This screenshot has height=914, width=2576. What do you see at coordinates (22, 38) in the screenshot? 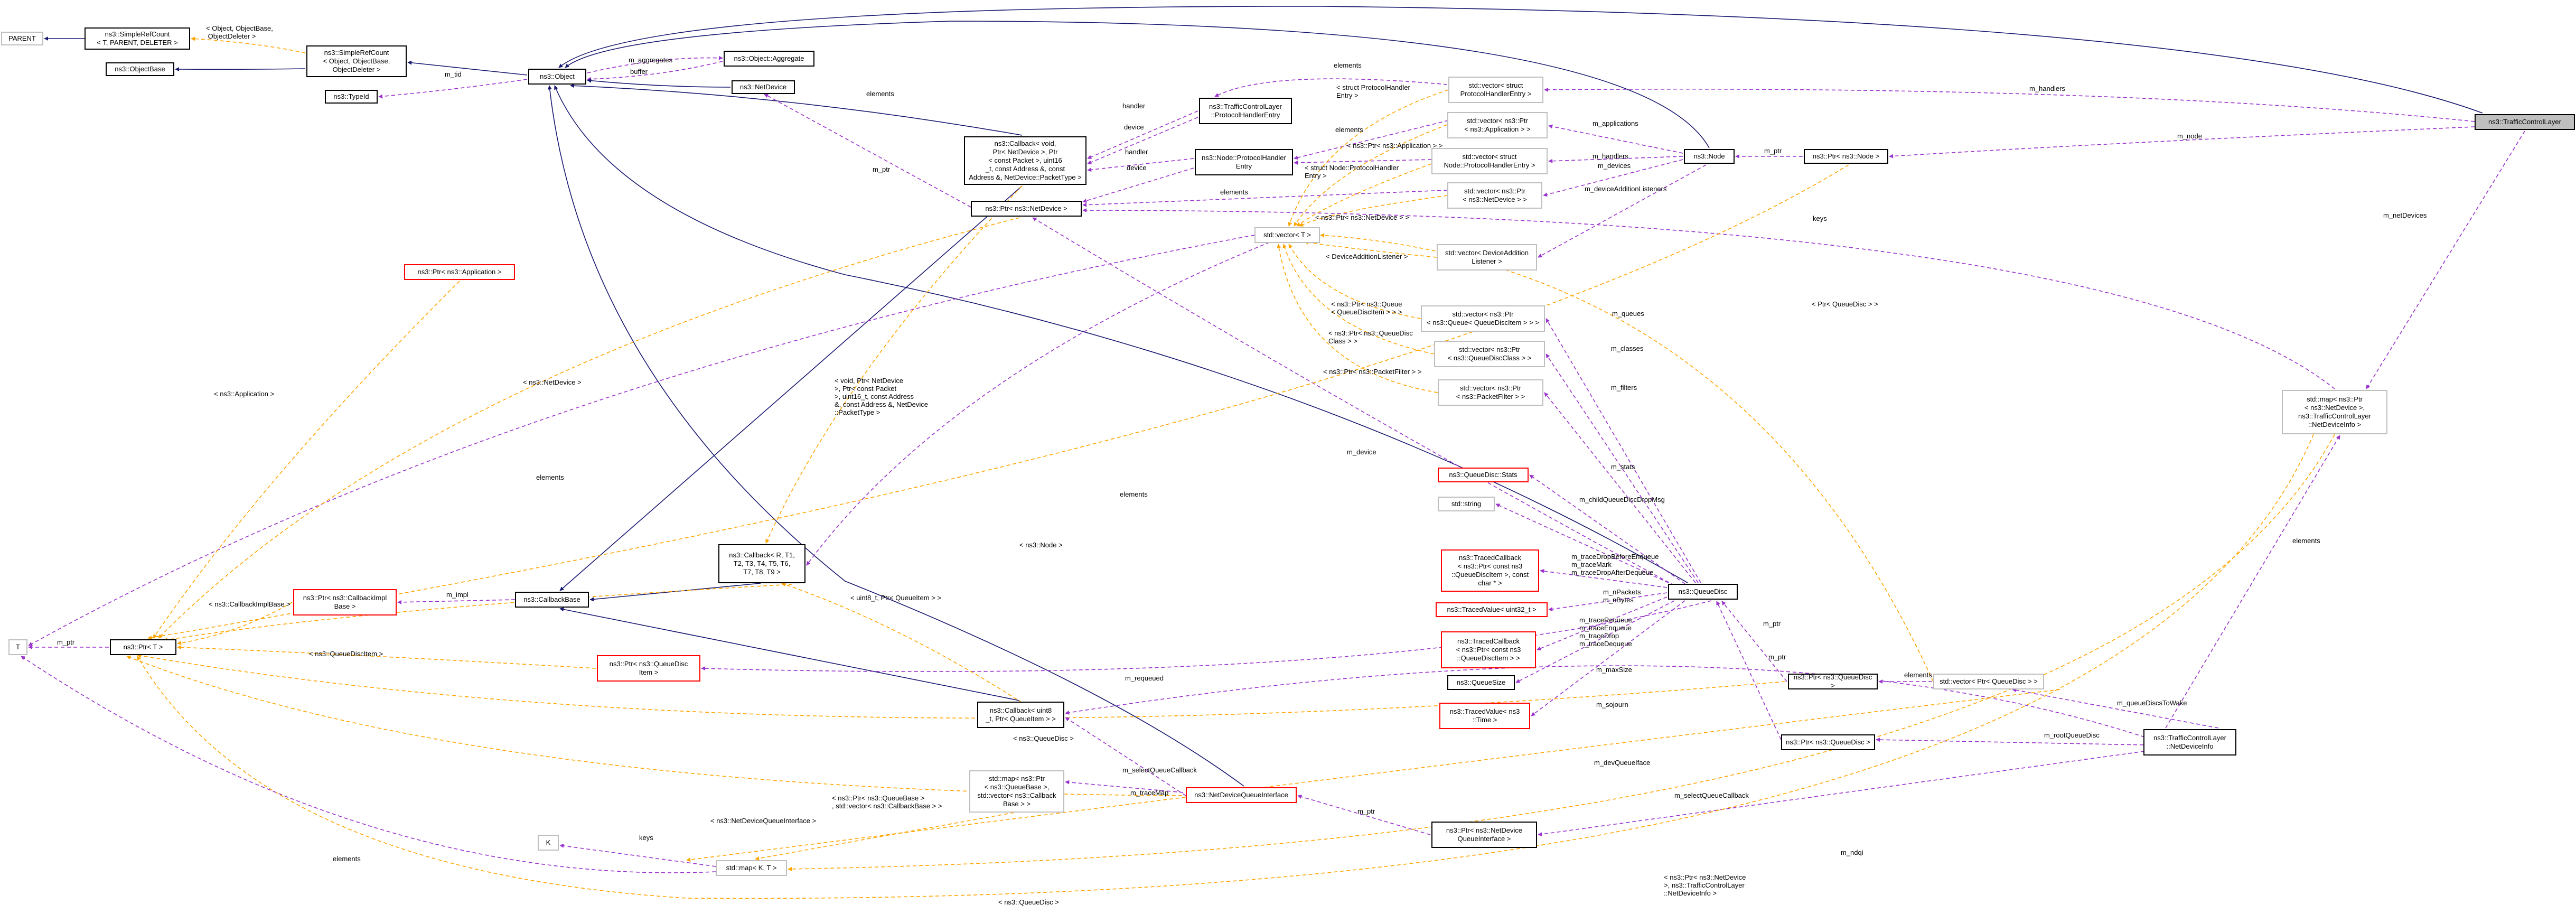
I see `node-parent: PARENT` at bounding box center [22, 38].